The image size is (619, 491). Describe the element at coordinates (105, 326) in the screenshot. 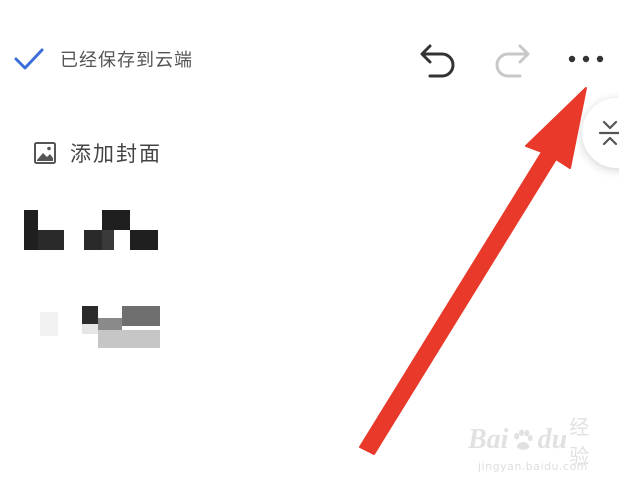

I see `obscured-note-body` at that location.